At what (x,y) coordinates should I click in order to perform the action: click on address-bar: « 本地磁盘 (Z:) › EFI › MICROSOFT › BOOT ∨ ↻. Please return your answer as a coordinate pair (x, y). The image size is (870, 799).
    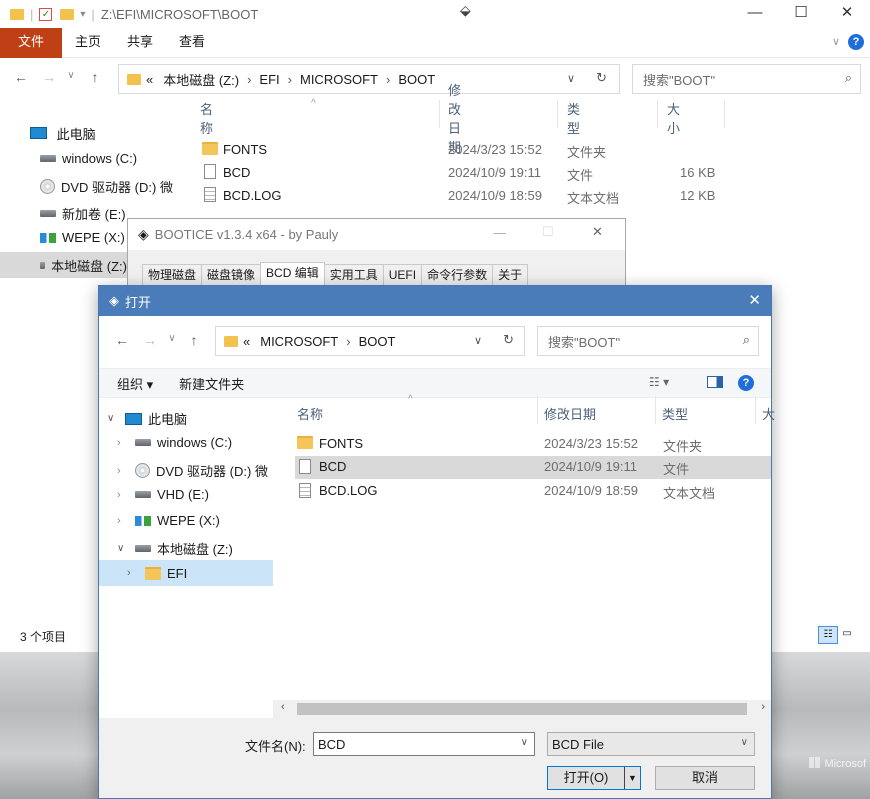
    Looking at the image, I should click on (369, 79).